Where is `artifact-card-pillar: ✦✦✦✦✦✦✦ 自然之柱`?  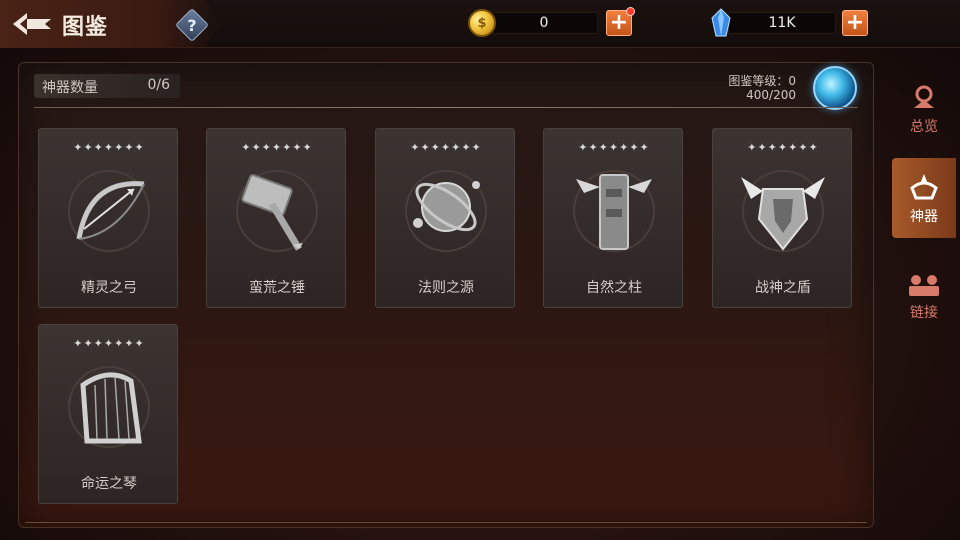 artifact-card-pillar: ✦✦✦✦✦✦✦ 自然之柱 is located at coordinates (613, 218).